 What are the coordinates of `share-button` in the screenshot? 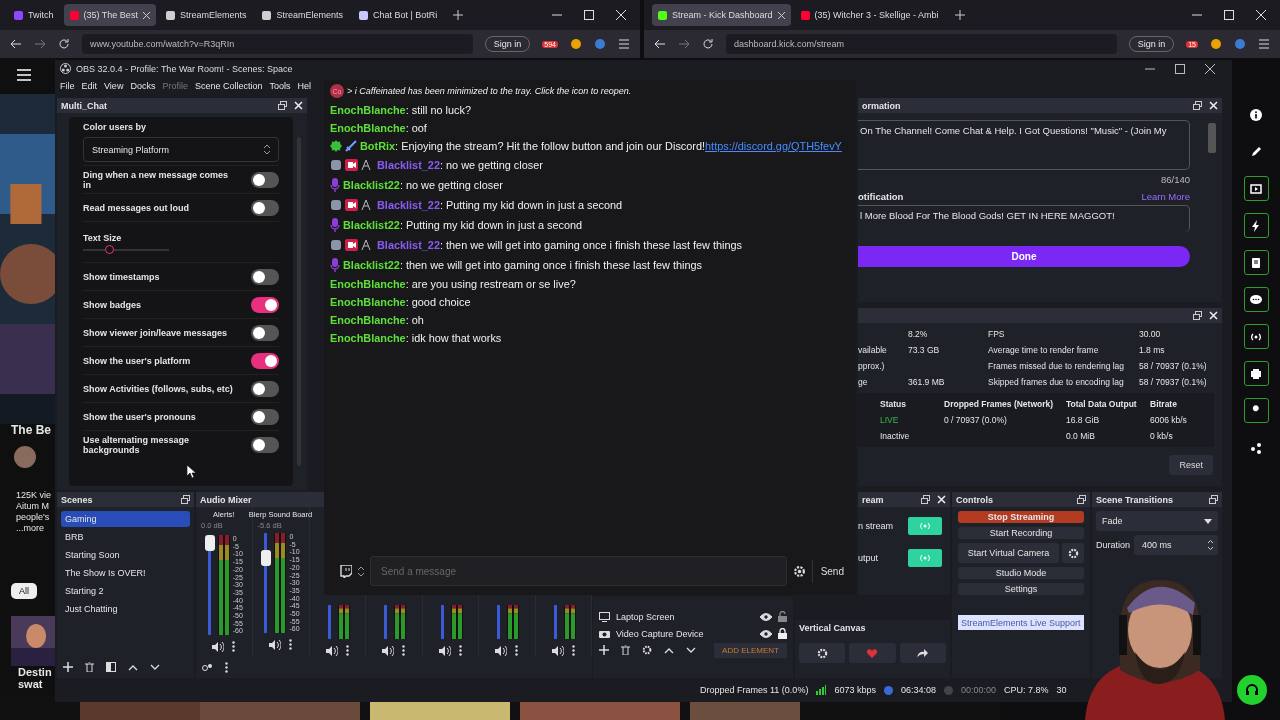 It's located at (922, 653).